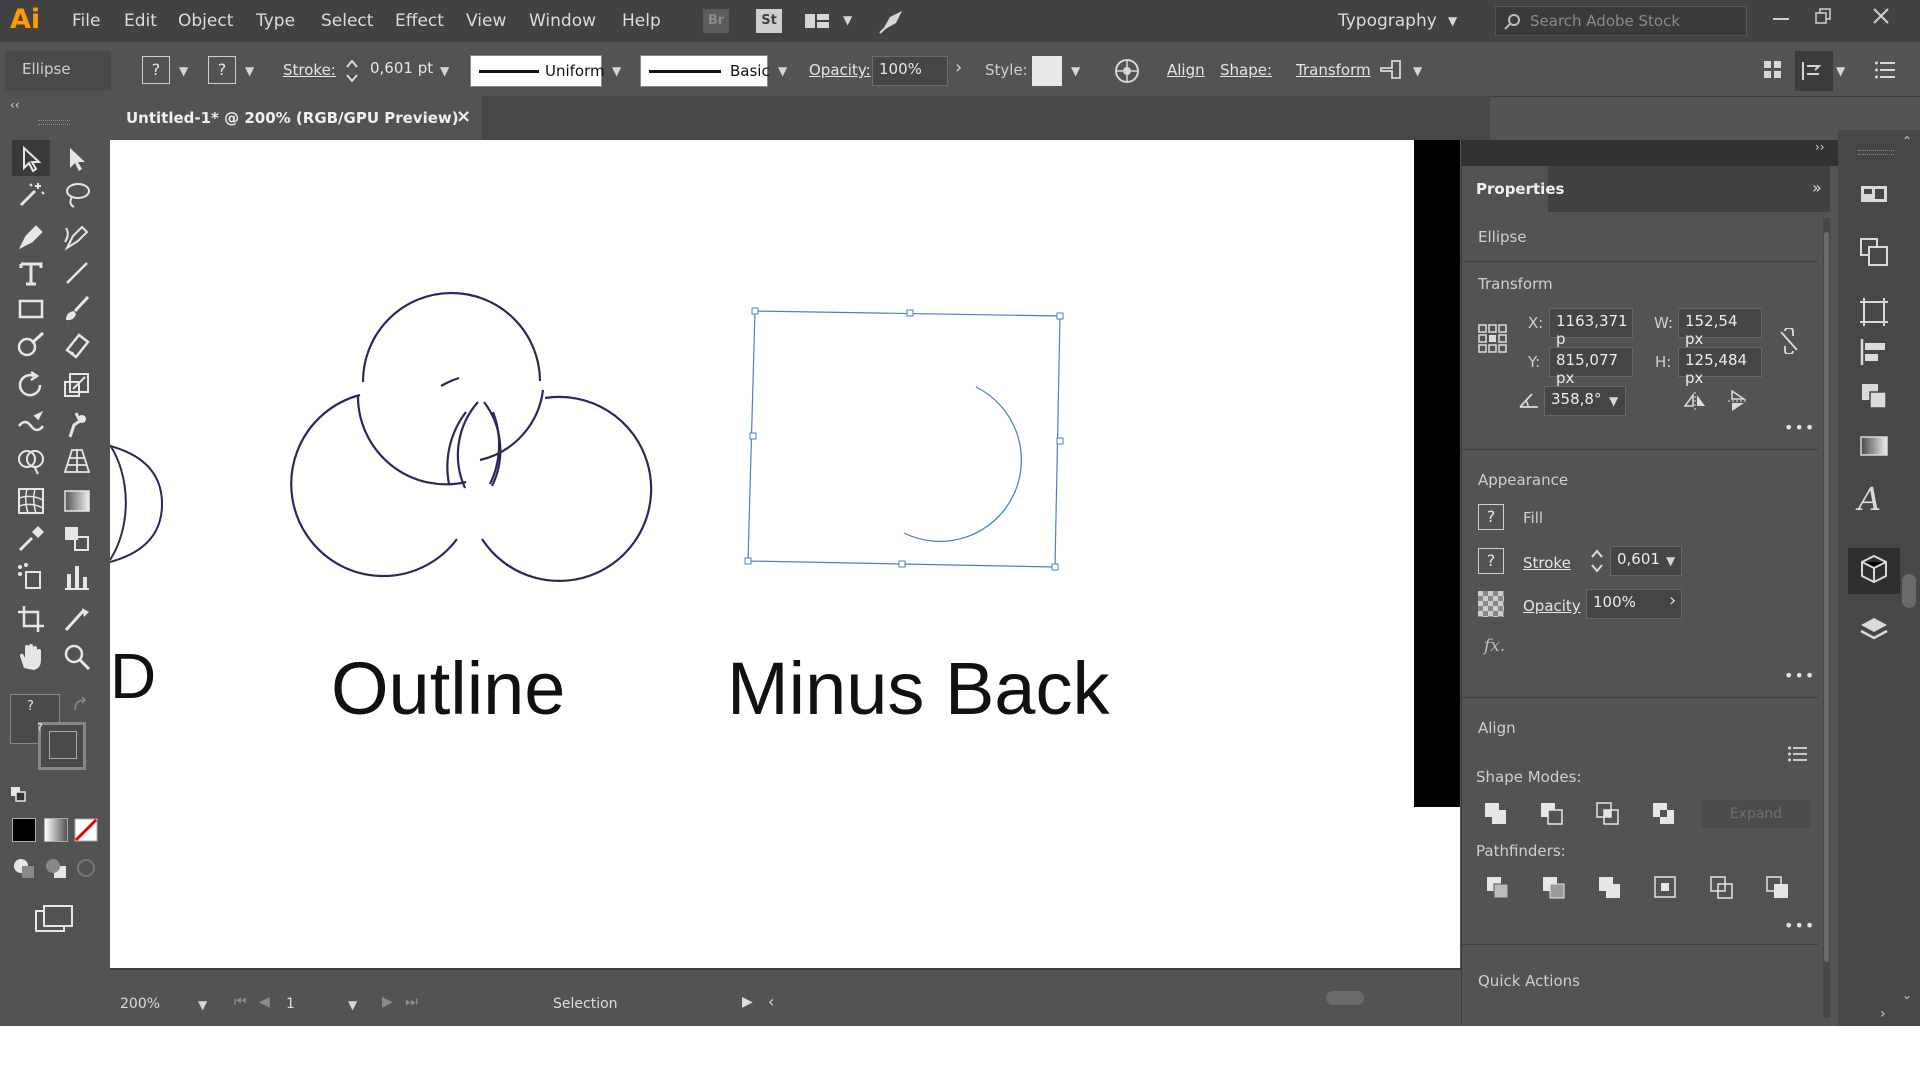 The height and width of the screenshot is (1080, 1920). Describe the element at coordinates (77, 195) in the screenshot. I see `lasso-tool-icon` at that location.